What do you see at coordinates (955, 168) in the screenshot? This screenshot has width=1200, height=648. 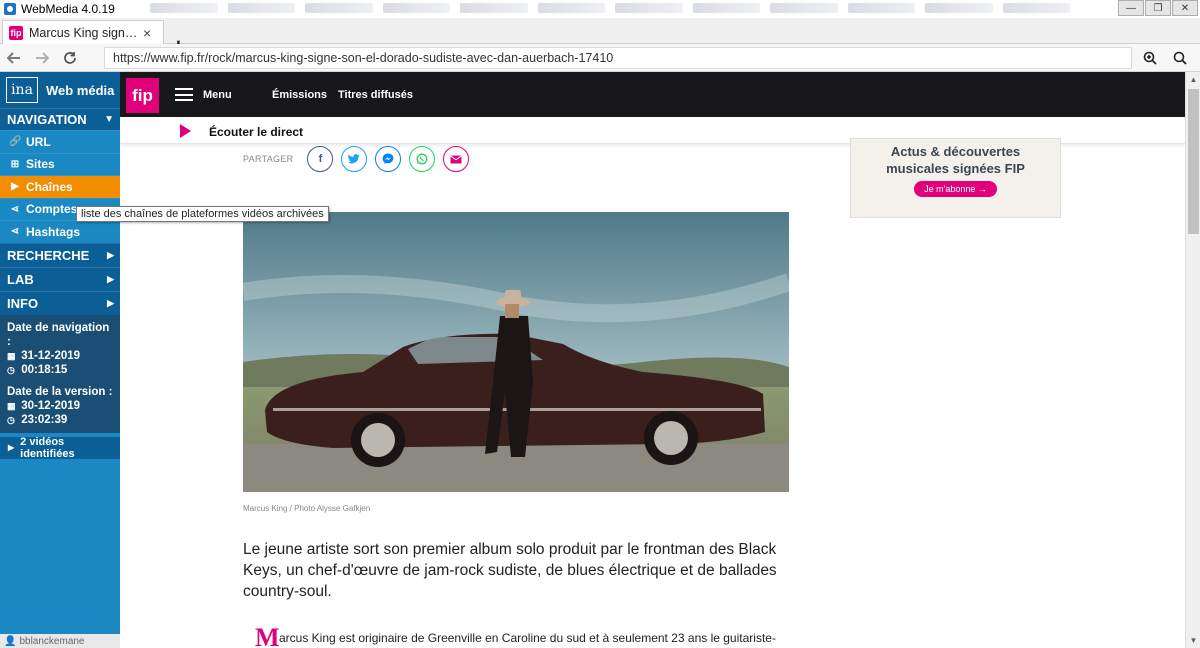 I see `promo-line-2: musicales signées FIP` at bounding box center [955, 168].